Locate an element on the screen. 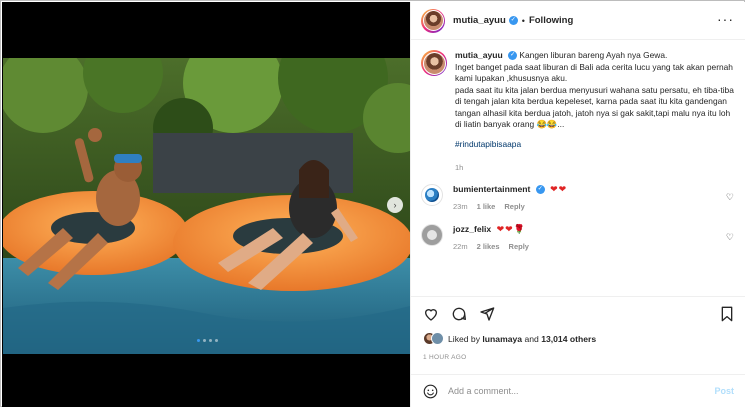  caption-time: 1h is located at coordinates (594, 168).